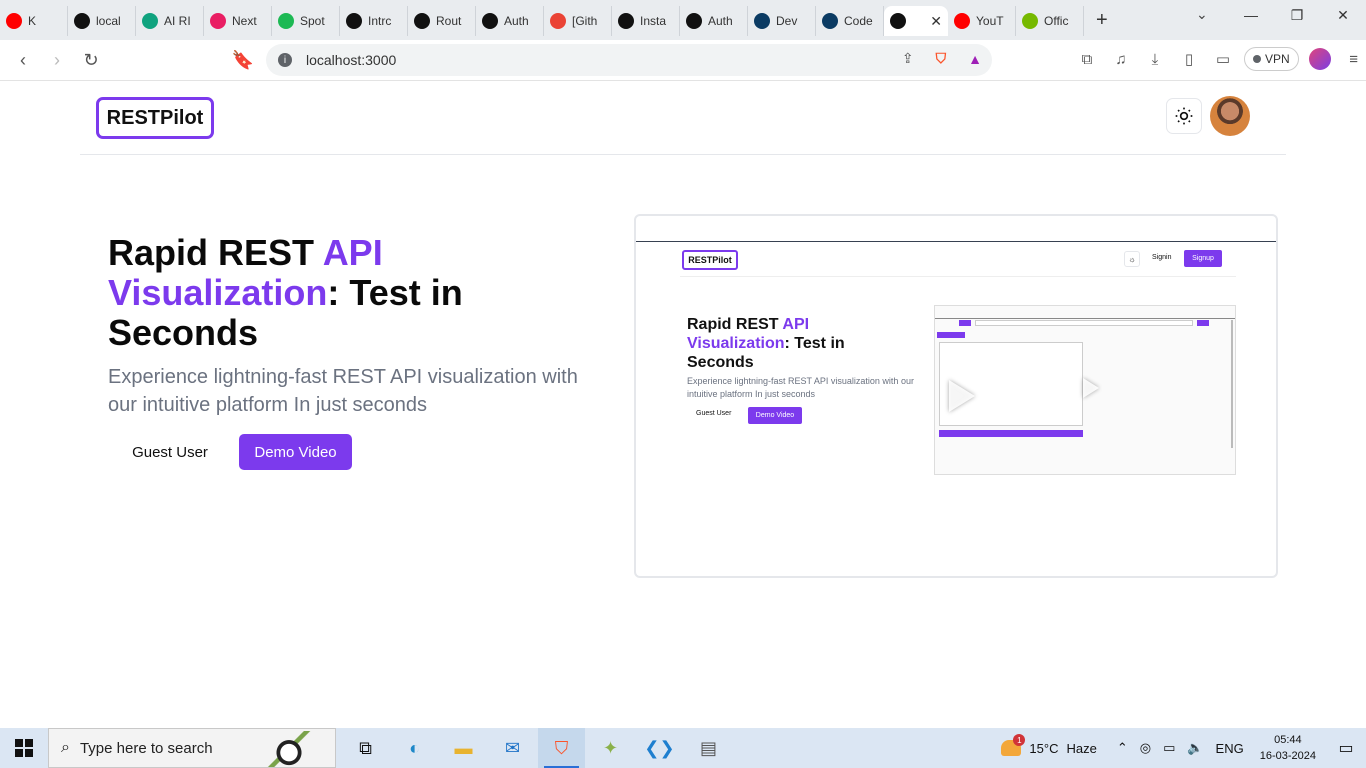  I want to click on browser-tab: Dev, so click(782, 21).